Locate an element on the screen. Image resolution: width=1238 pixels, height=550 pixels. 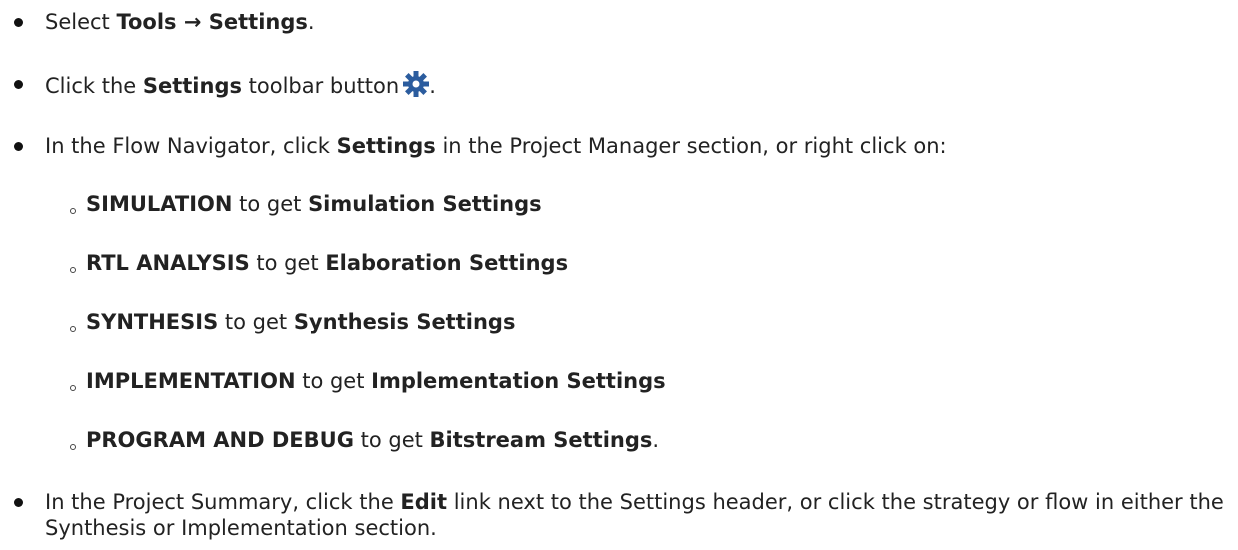
sub-text: SYNTHESIS to get Synthesis Settings is located at coordinates (300, 322).